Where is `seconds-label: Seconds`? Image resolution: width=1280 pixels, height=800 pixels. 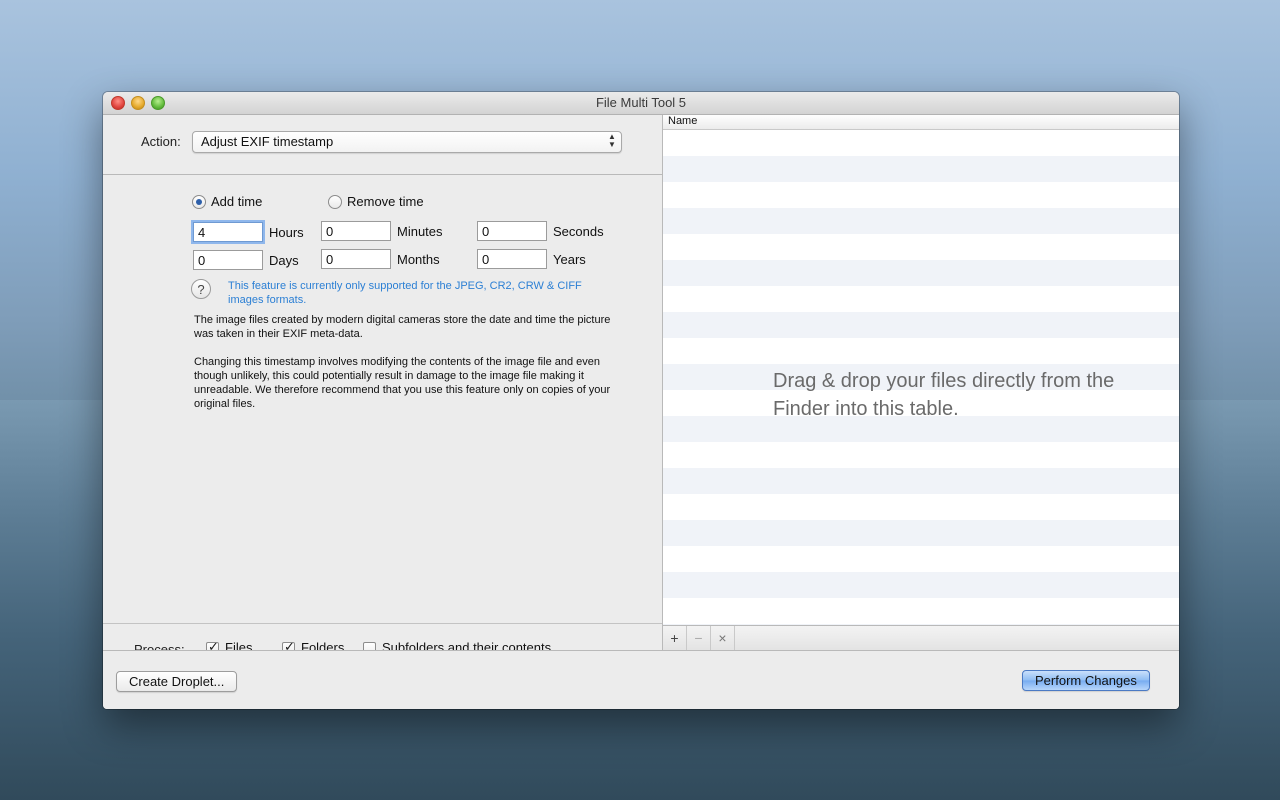
seconds-label: Seconds is located at coordinates (578, 231).